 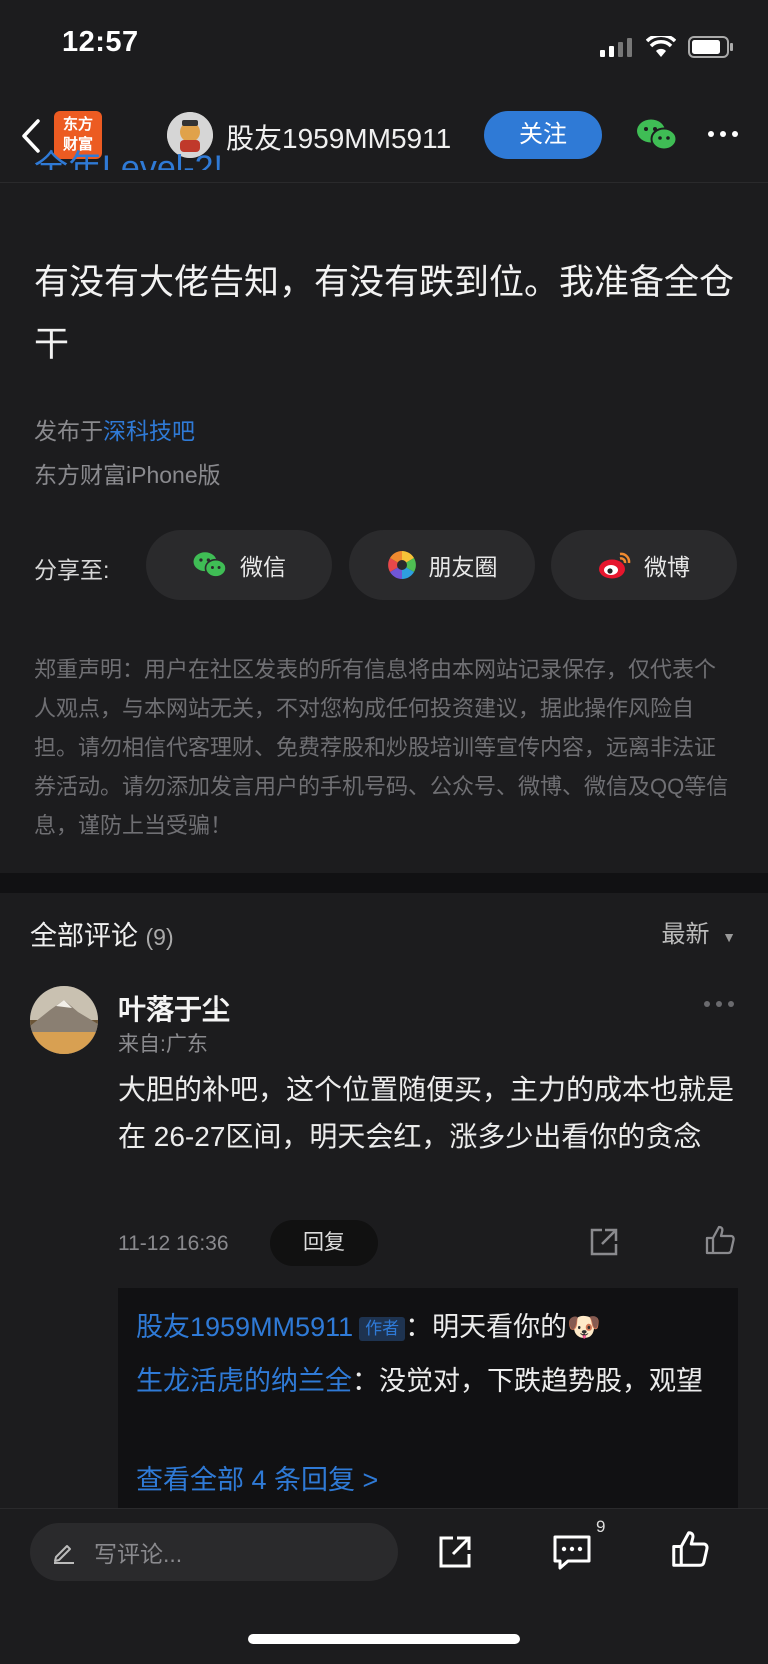 What do you see at coordinates (257, 1477) in the screenshot?
I see `view-all-replies-link: 查看全部 4 条回复 >` at bounding box center [257, 1477].